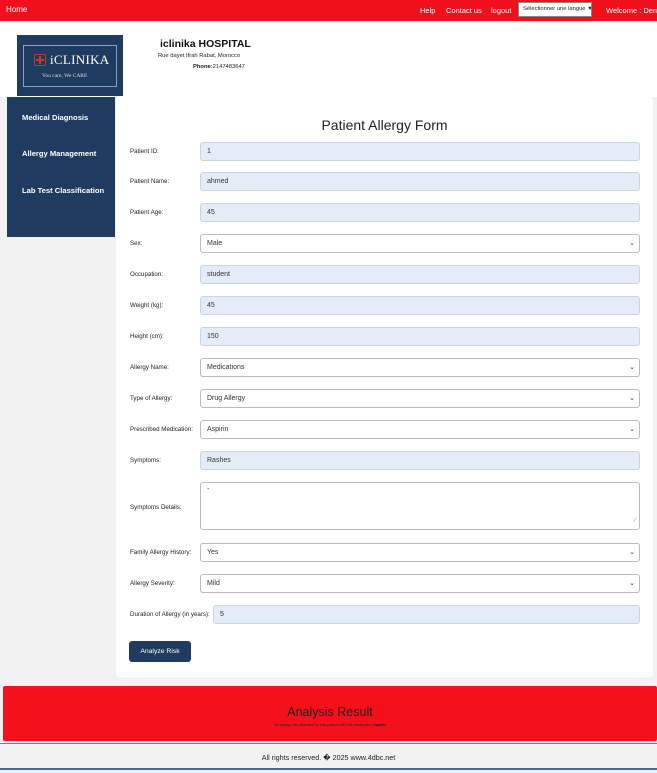 This screenshot has width=657, height=773. I want to click on logo-name: iCLINIKA, so click(80, 59).